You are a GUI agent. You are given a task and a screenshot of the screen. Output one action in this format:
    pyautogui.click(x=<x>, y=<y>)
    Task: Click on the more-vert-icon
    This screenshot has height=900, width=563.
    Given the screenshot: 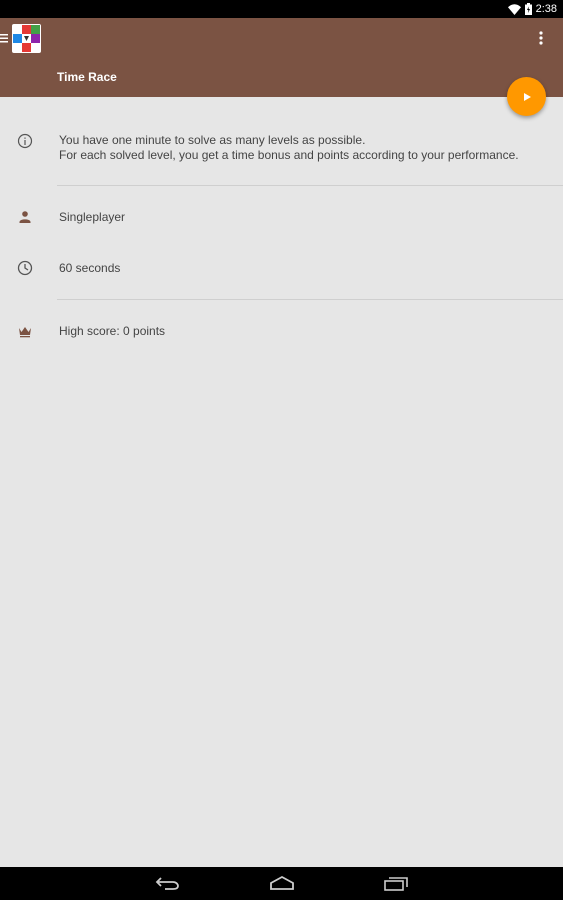 What is the action you would take?
    pyautogui.click(x=541, y=38)
    